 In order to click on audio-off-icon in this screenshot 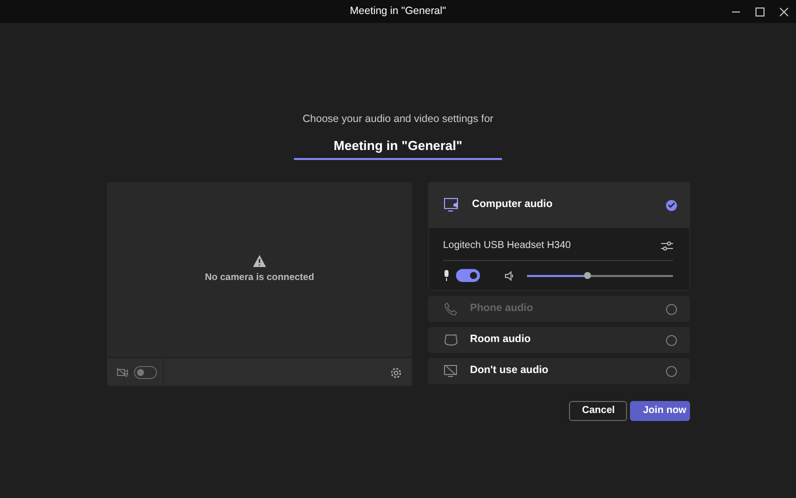, I will do `click(451, 371)`.